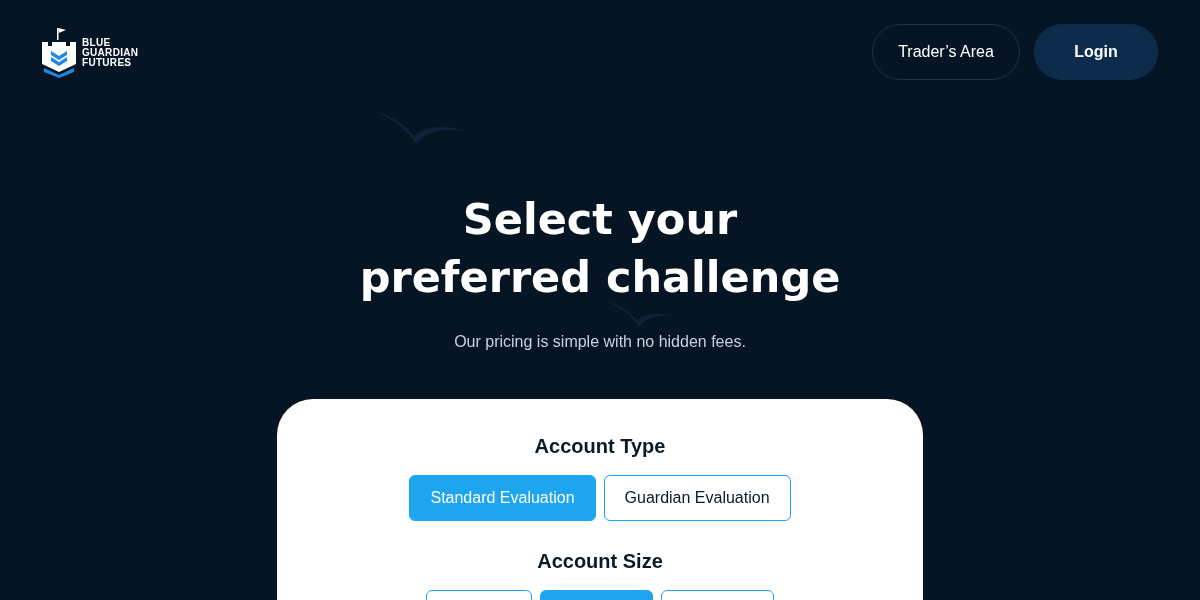 This screenshot has height=600, width=1200. I want to click on castle-shield-icon, so click(59, 53).